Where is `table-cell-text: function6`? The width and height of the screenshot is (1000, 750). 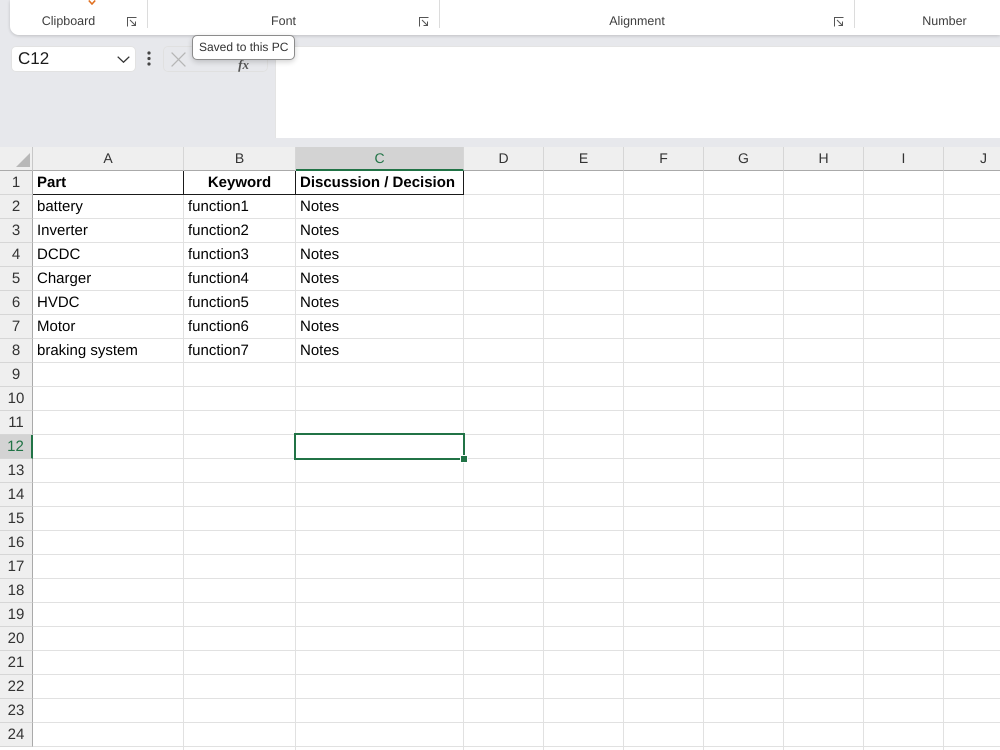
table-cell-text: function6 is located at coordinates (218, 327).